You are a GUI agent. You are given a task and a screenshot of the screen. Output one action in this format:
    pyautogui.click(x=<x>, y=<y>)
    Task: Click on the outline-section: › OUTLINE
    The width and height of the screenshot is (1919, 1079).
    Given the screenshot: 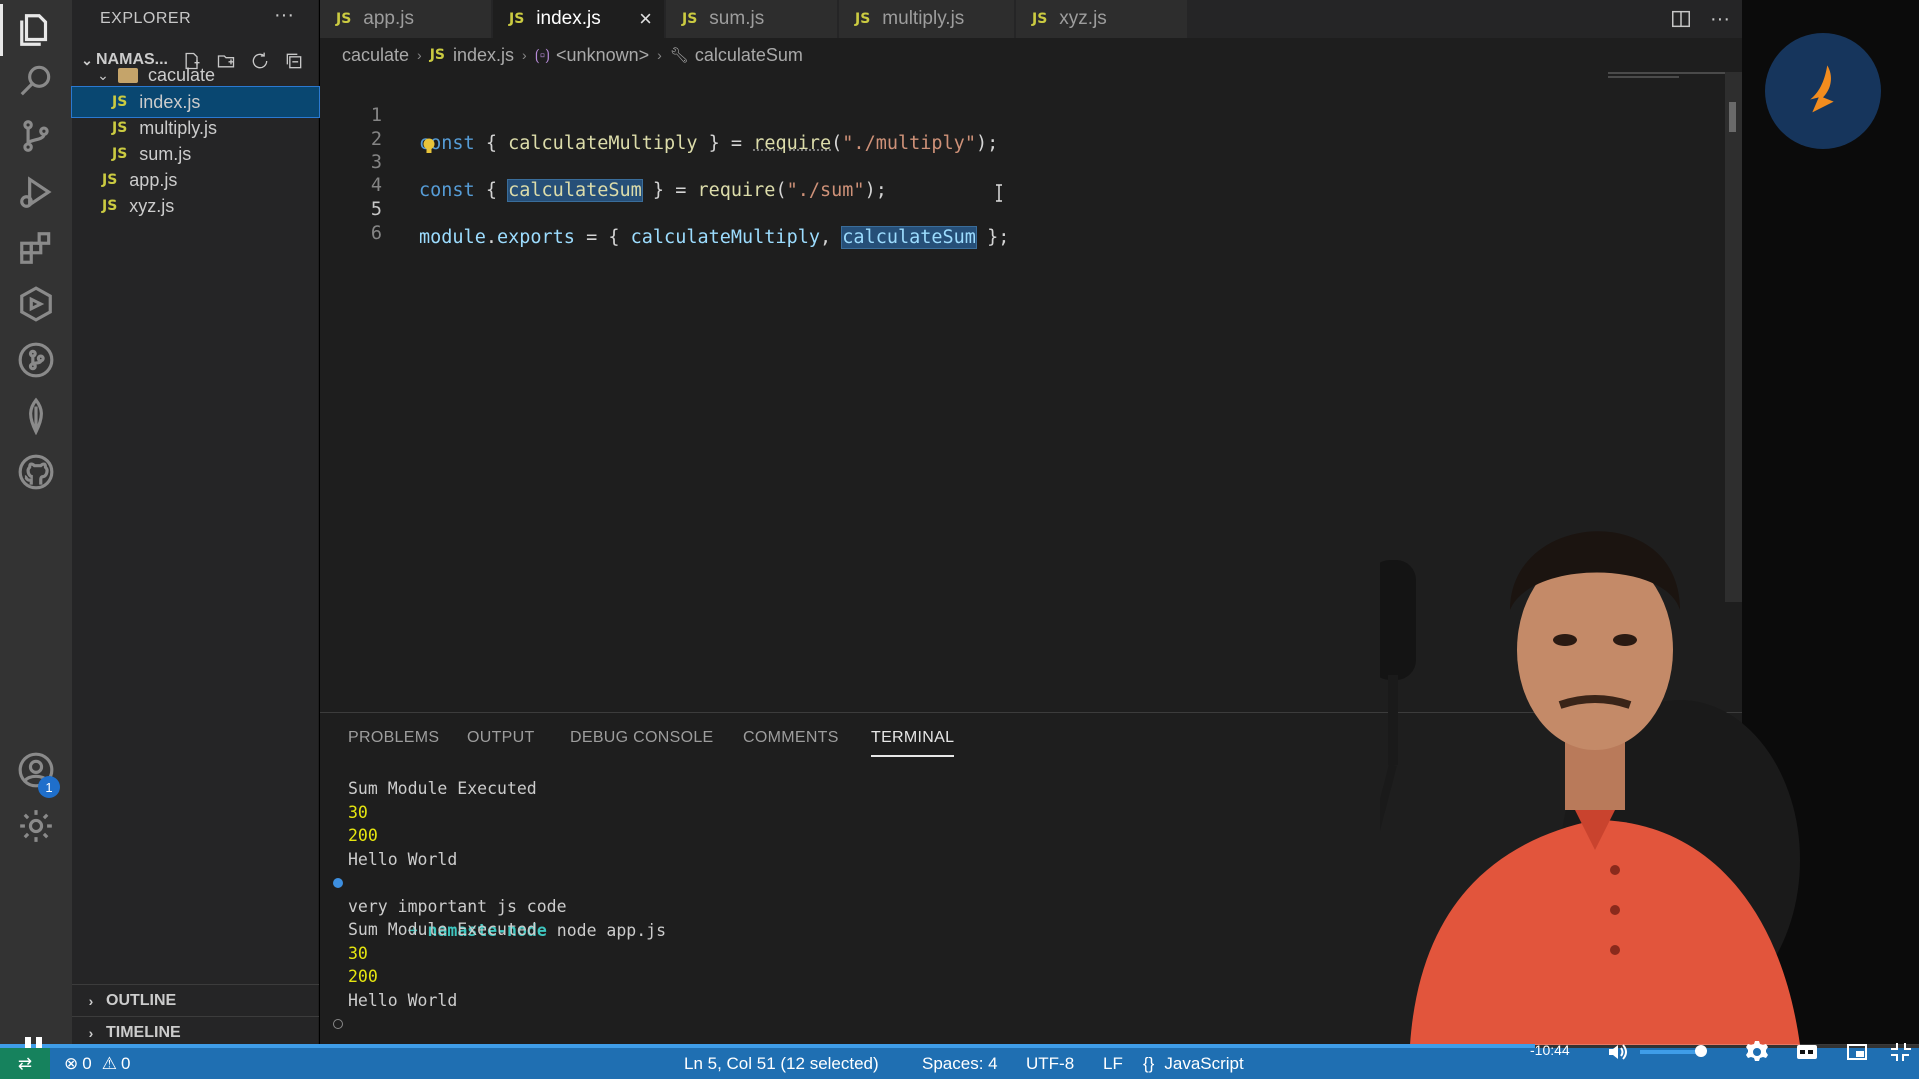 What is the action you would take?
    pyautogui.click(x=195, y=1000)
    